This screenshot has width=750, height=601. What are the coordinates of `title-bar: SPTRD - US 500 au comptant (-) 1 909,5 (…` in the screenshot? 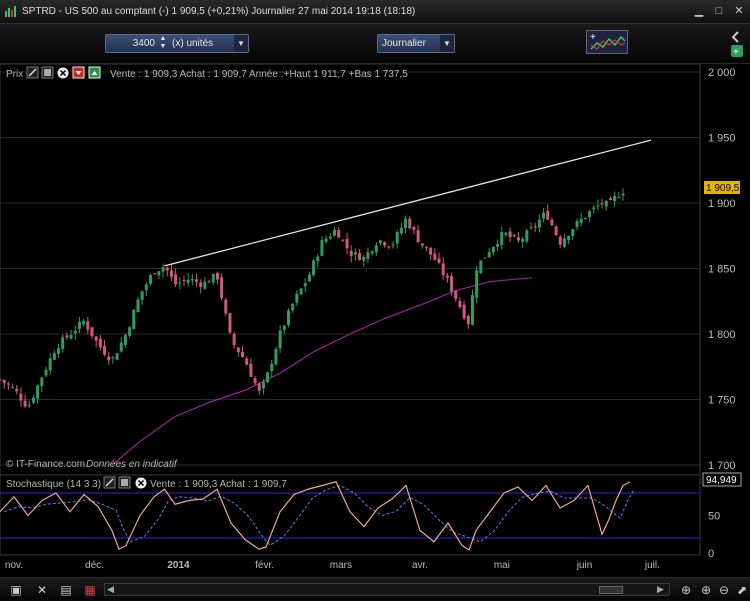 It's located at (375, 12).